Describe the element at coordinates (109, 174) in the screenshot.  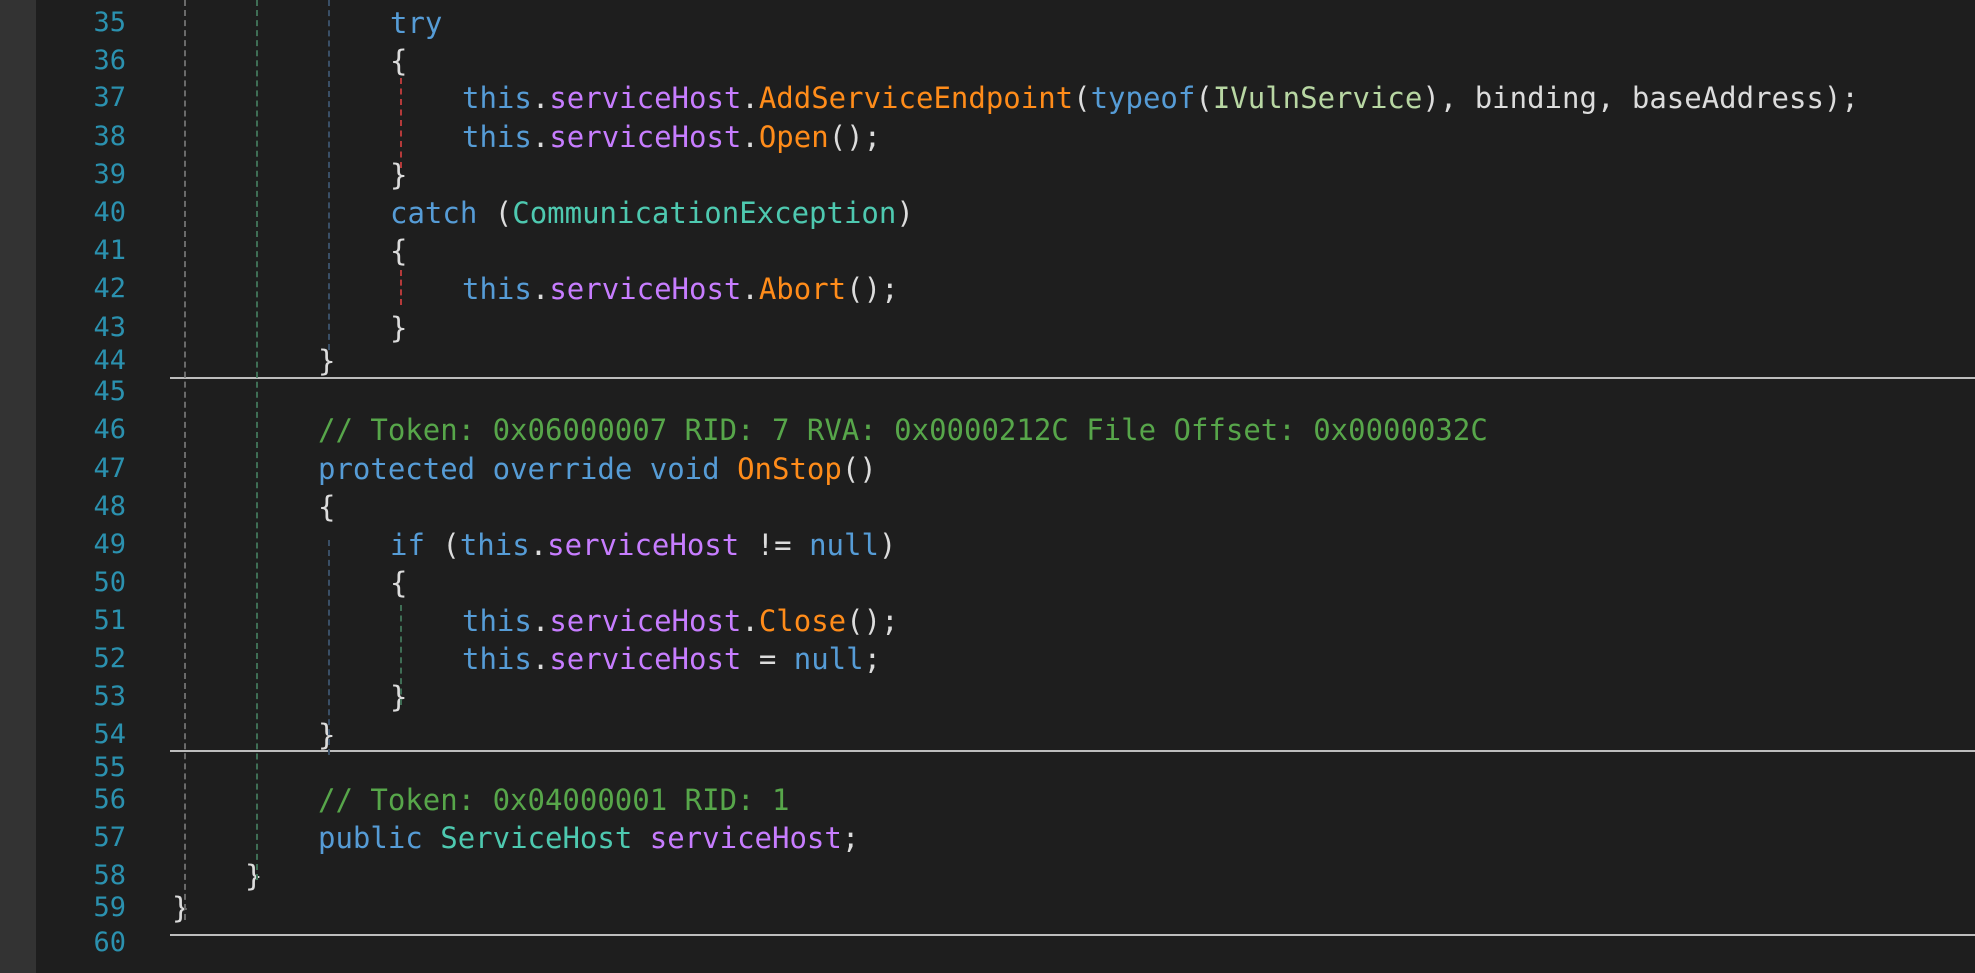
I see `line-number: 39` at that location.